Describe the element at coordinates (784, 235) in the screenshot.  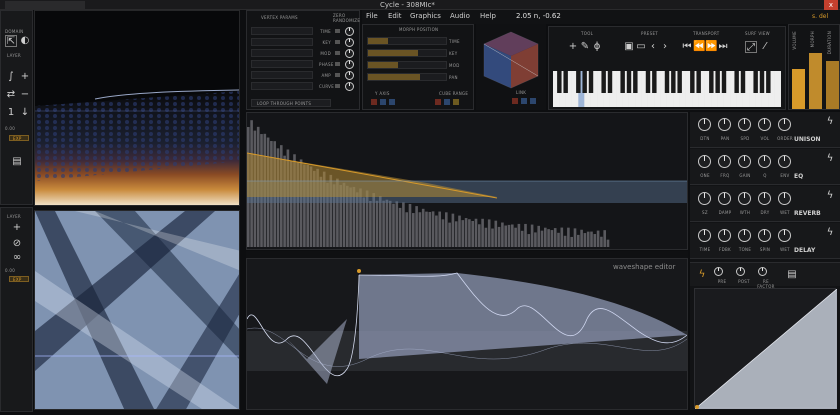
I see `delay-knob-wet` at that location.